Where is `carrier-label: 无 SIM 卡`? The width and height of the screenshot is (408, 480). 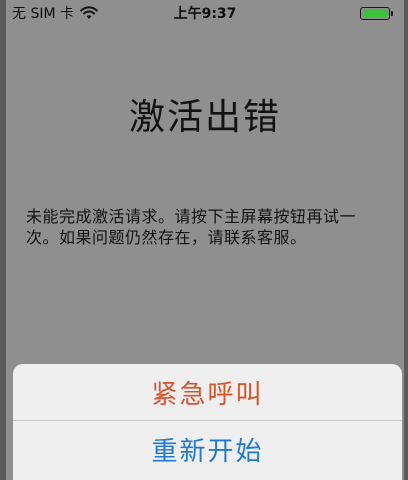 carrier-label: 无 SIM 卡 is located at coordinates (43, 14).